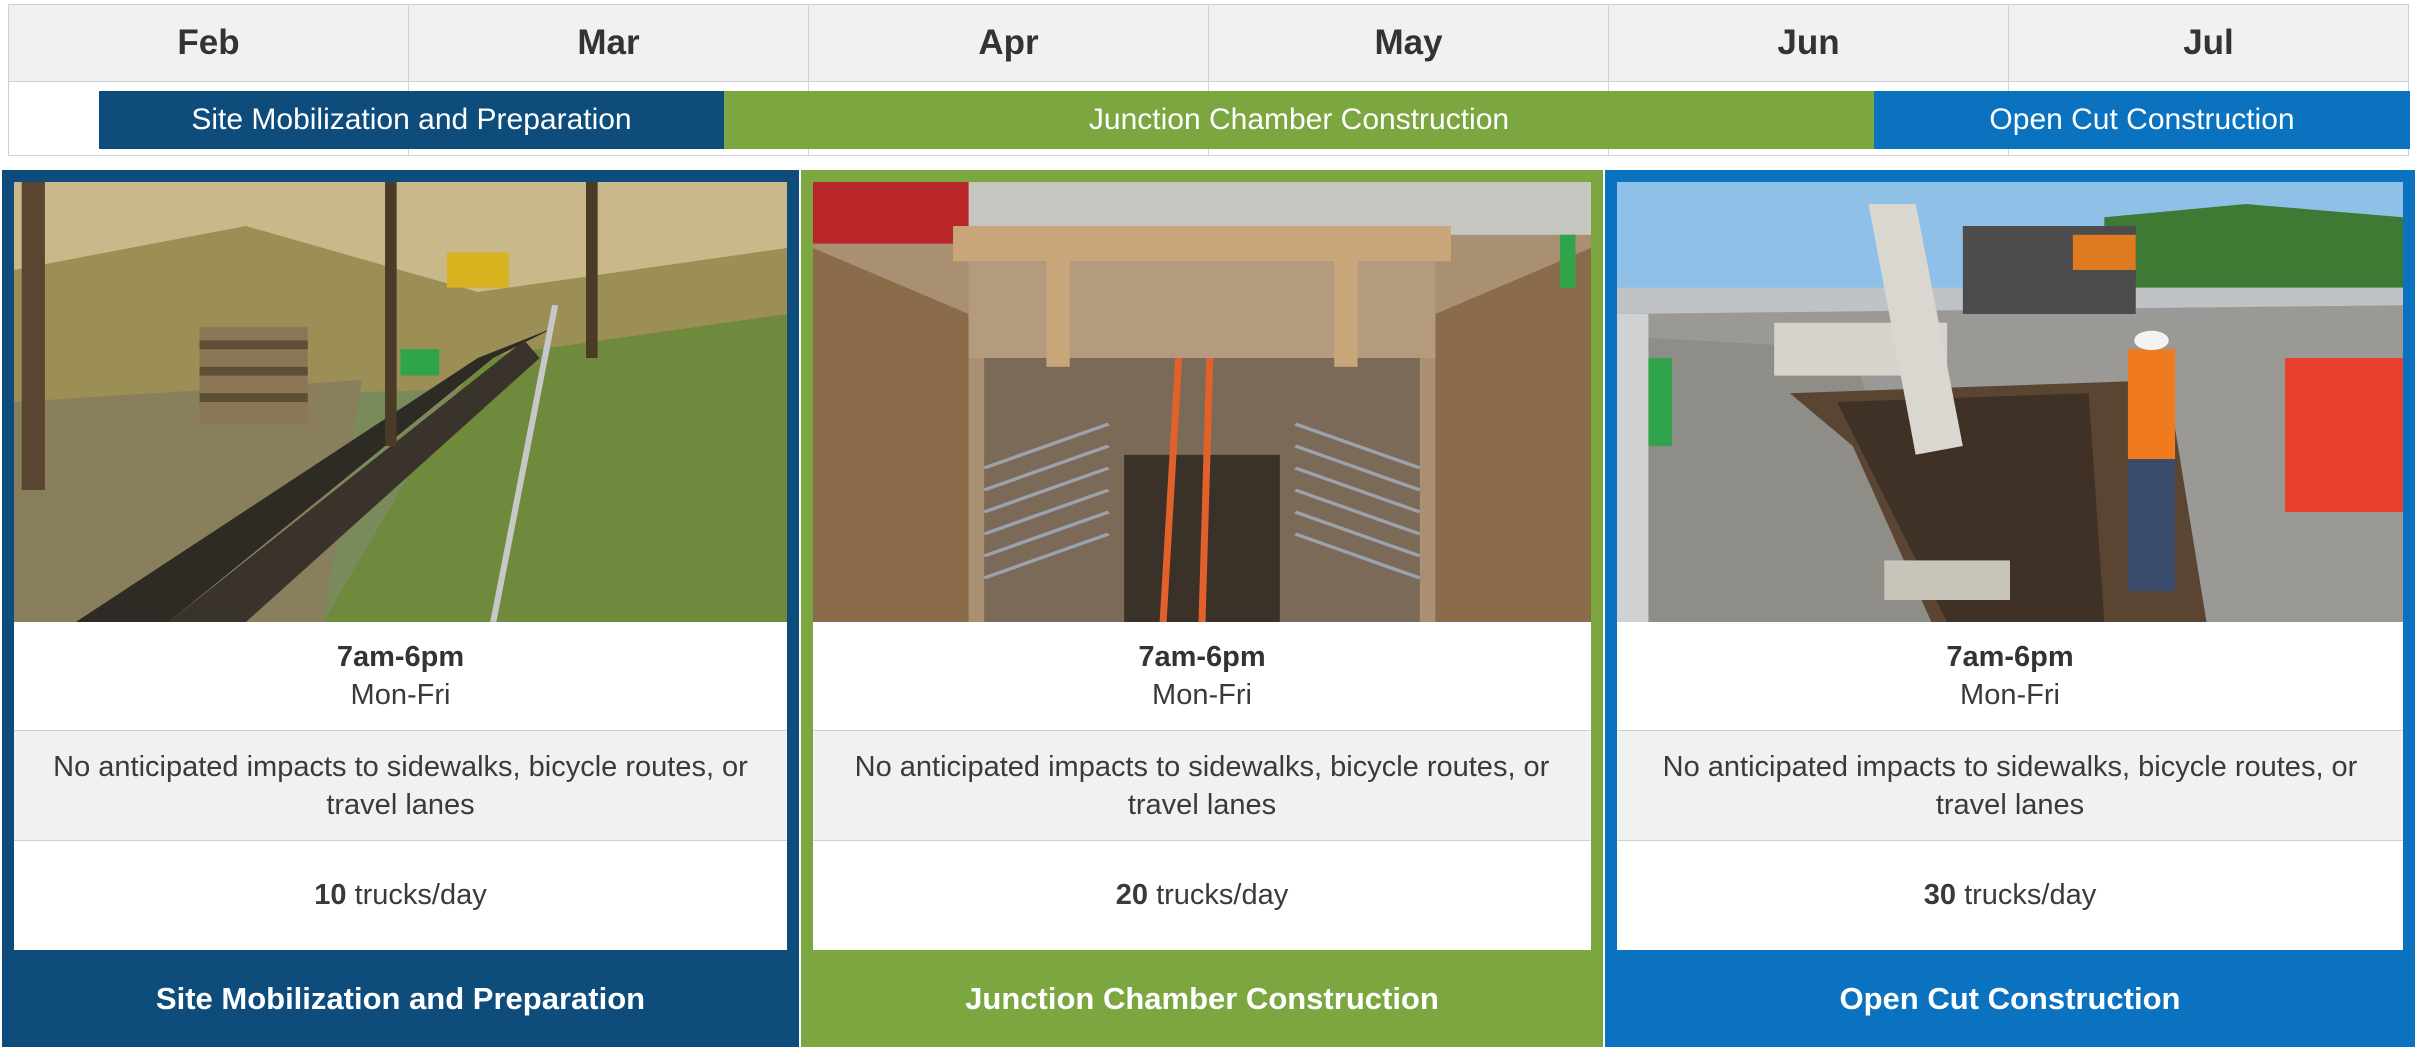  I want to click on timeline-bar-junction-chamber: Junction Chamber Construction, so click(1299, 120).